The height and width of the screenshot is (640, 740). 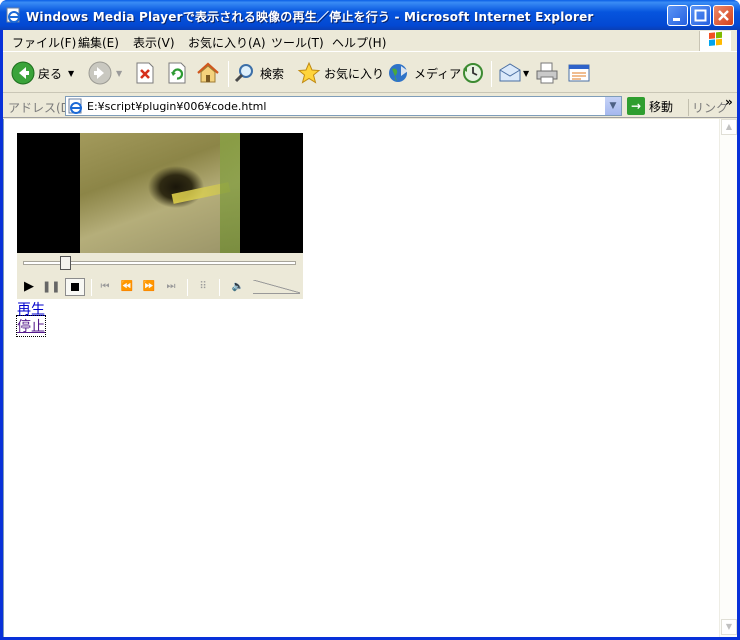 I want to click on media-label: メディア, so click(x=438, y=73).